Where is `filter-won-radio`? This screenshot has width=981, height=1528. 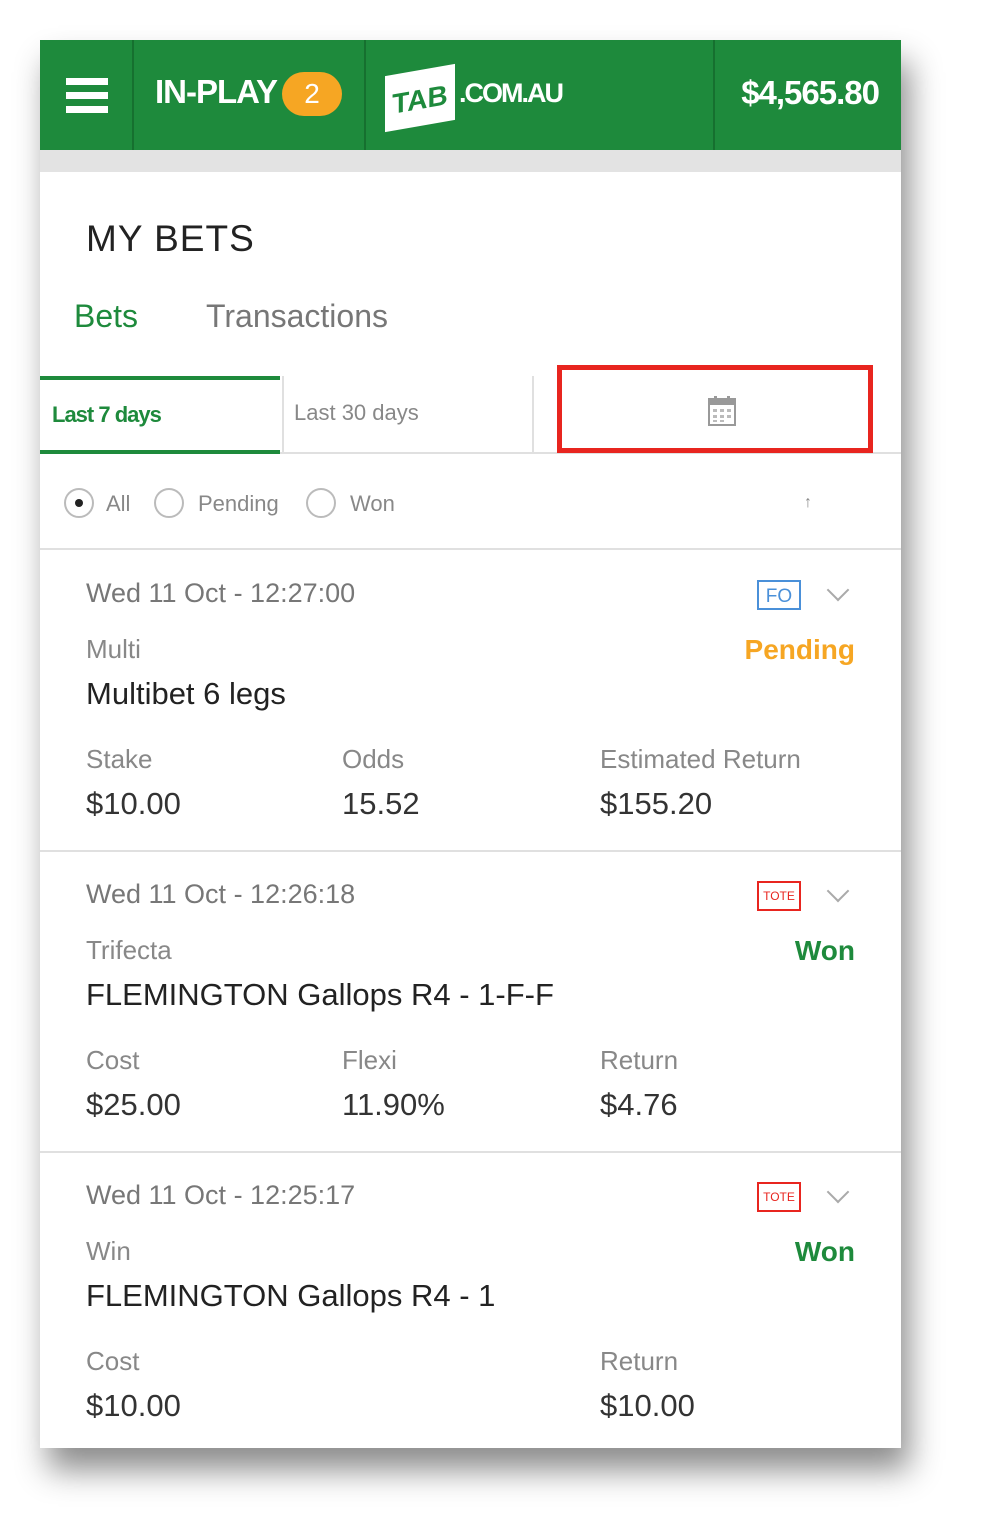
filter-won-radio is located at coordinates (321, 503).